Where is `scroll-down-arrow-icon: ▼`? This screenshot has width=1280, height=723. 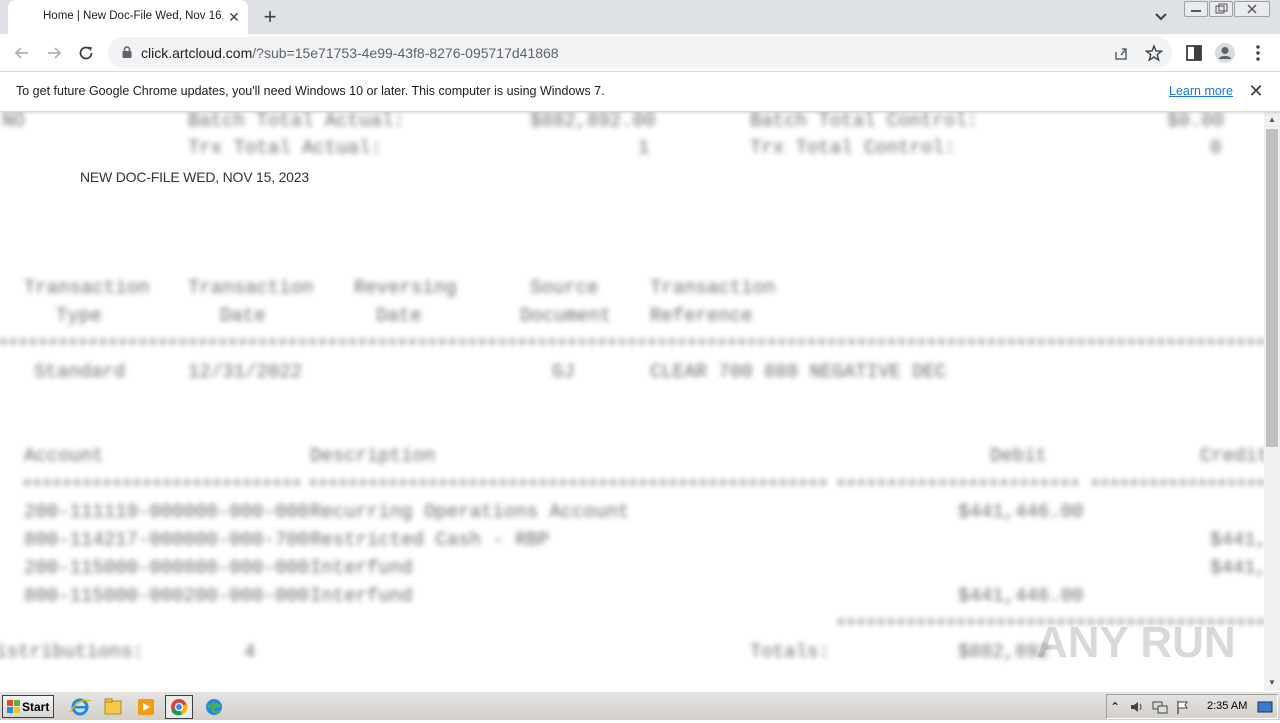
scroll-down-arrow-icon: ▼ is located at coordinates (1272, 683).